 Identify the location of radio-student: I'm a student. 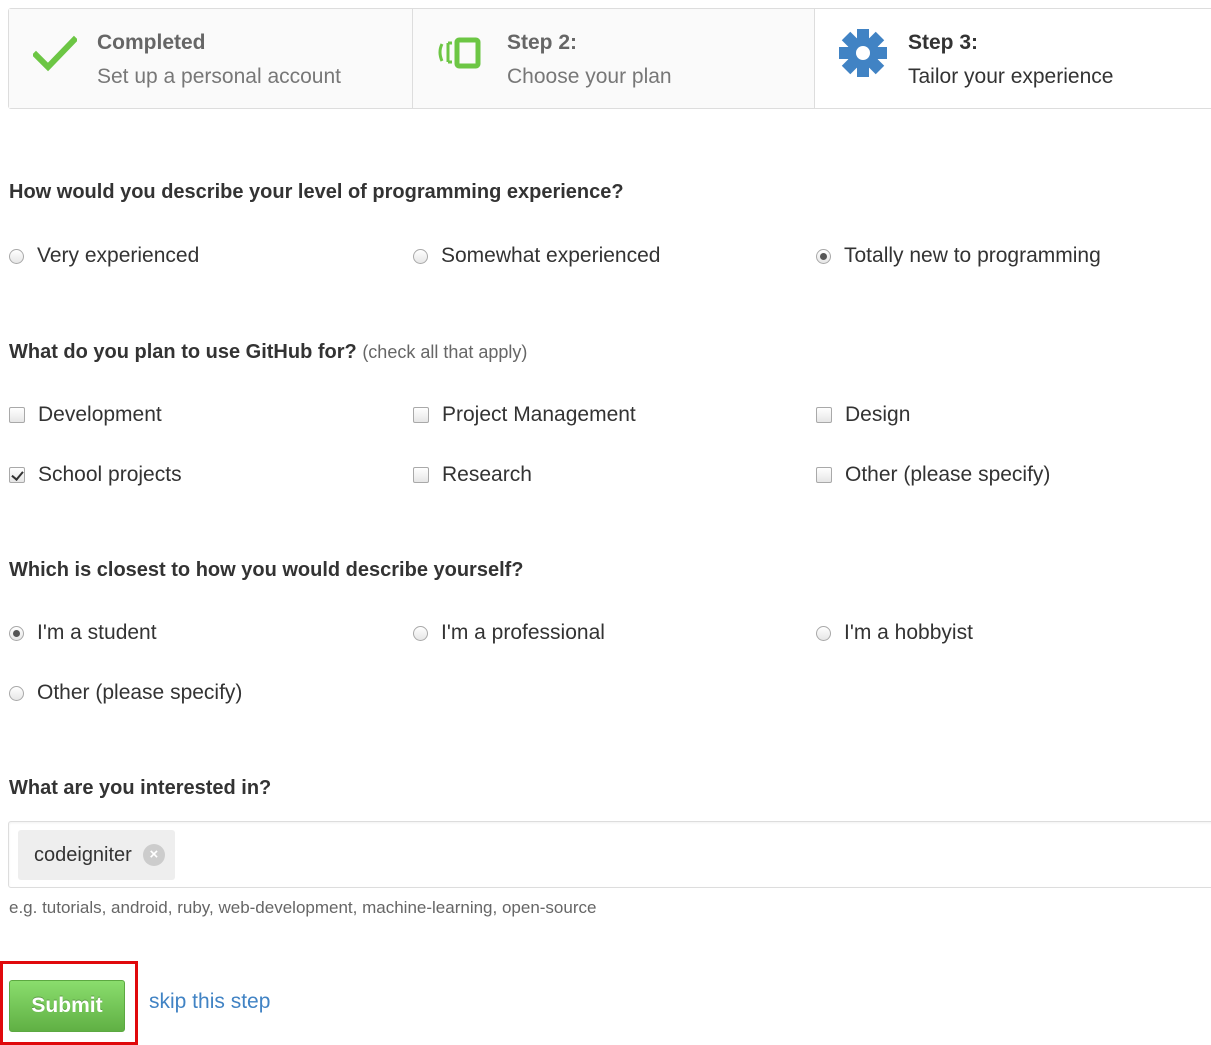
(83, 633).